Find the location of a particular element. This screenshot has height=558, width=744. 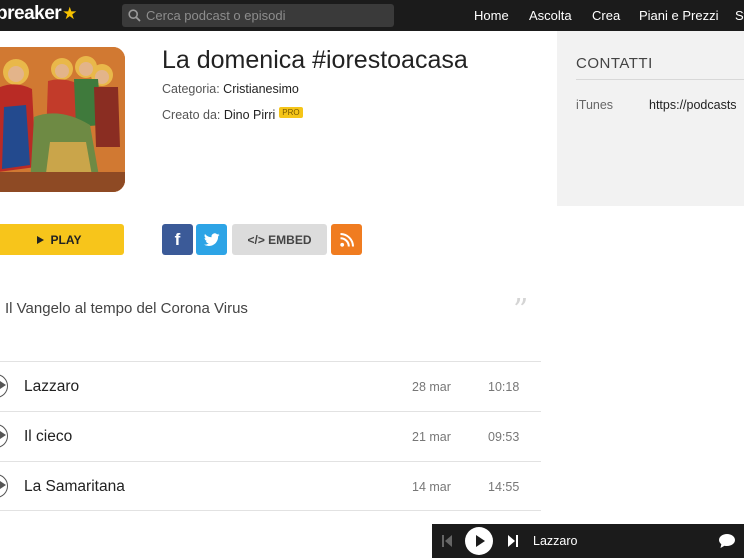

play-button: PLAY is located at coordinates (62, 239).